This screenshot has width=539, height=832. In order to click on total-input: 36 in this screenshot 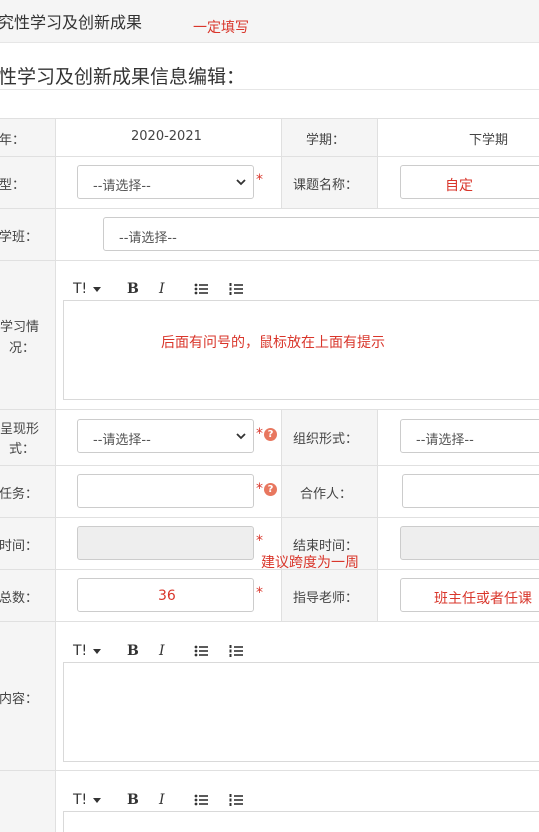, I will do `click(165, 595)`.